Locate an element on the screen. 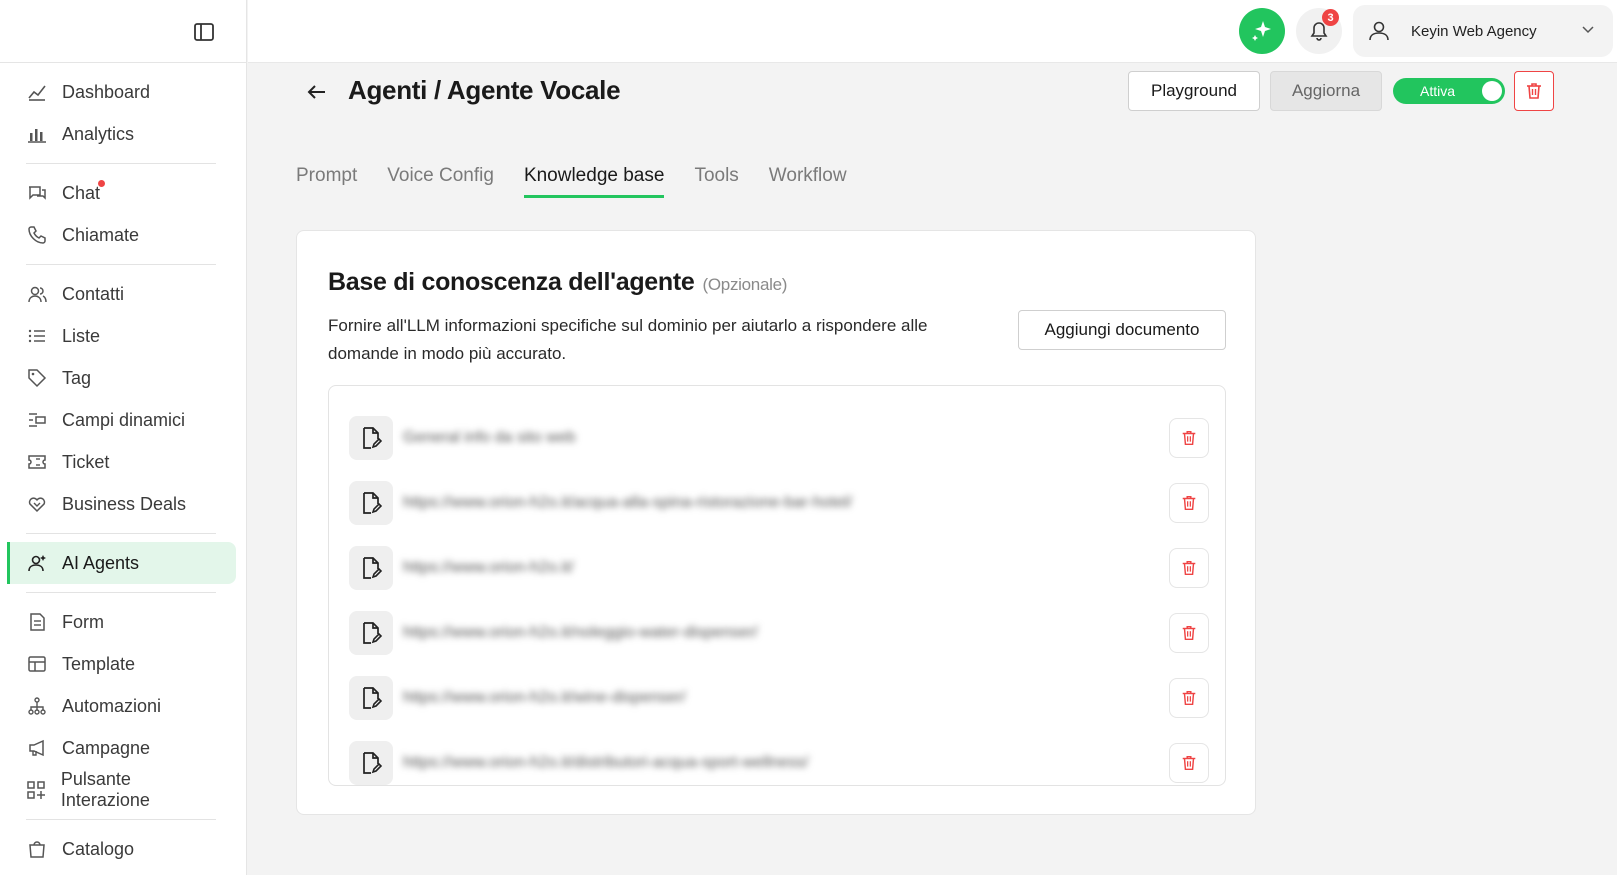 This screenshot has width=1617, height=875. toggle-knob is located at coordinates (1492, 91).